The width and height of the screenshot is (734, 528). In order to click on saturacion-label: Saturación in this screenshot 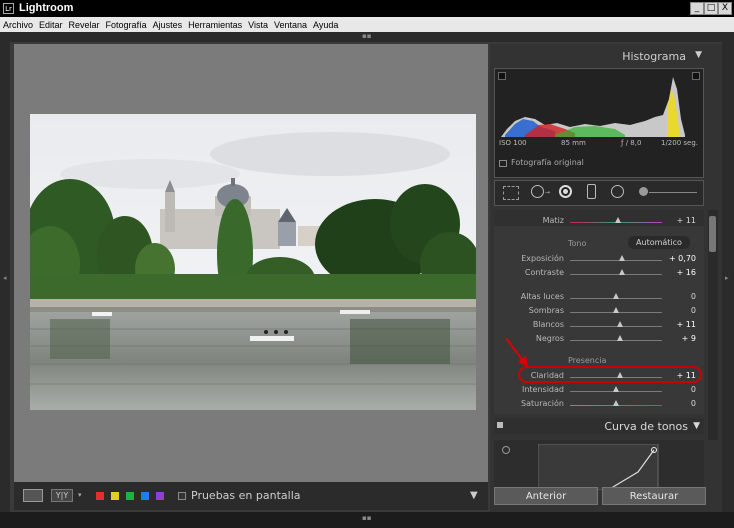, I will do `click(542, 403)`.